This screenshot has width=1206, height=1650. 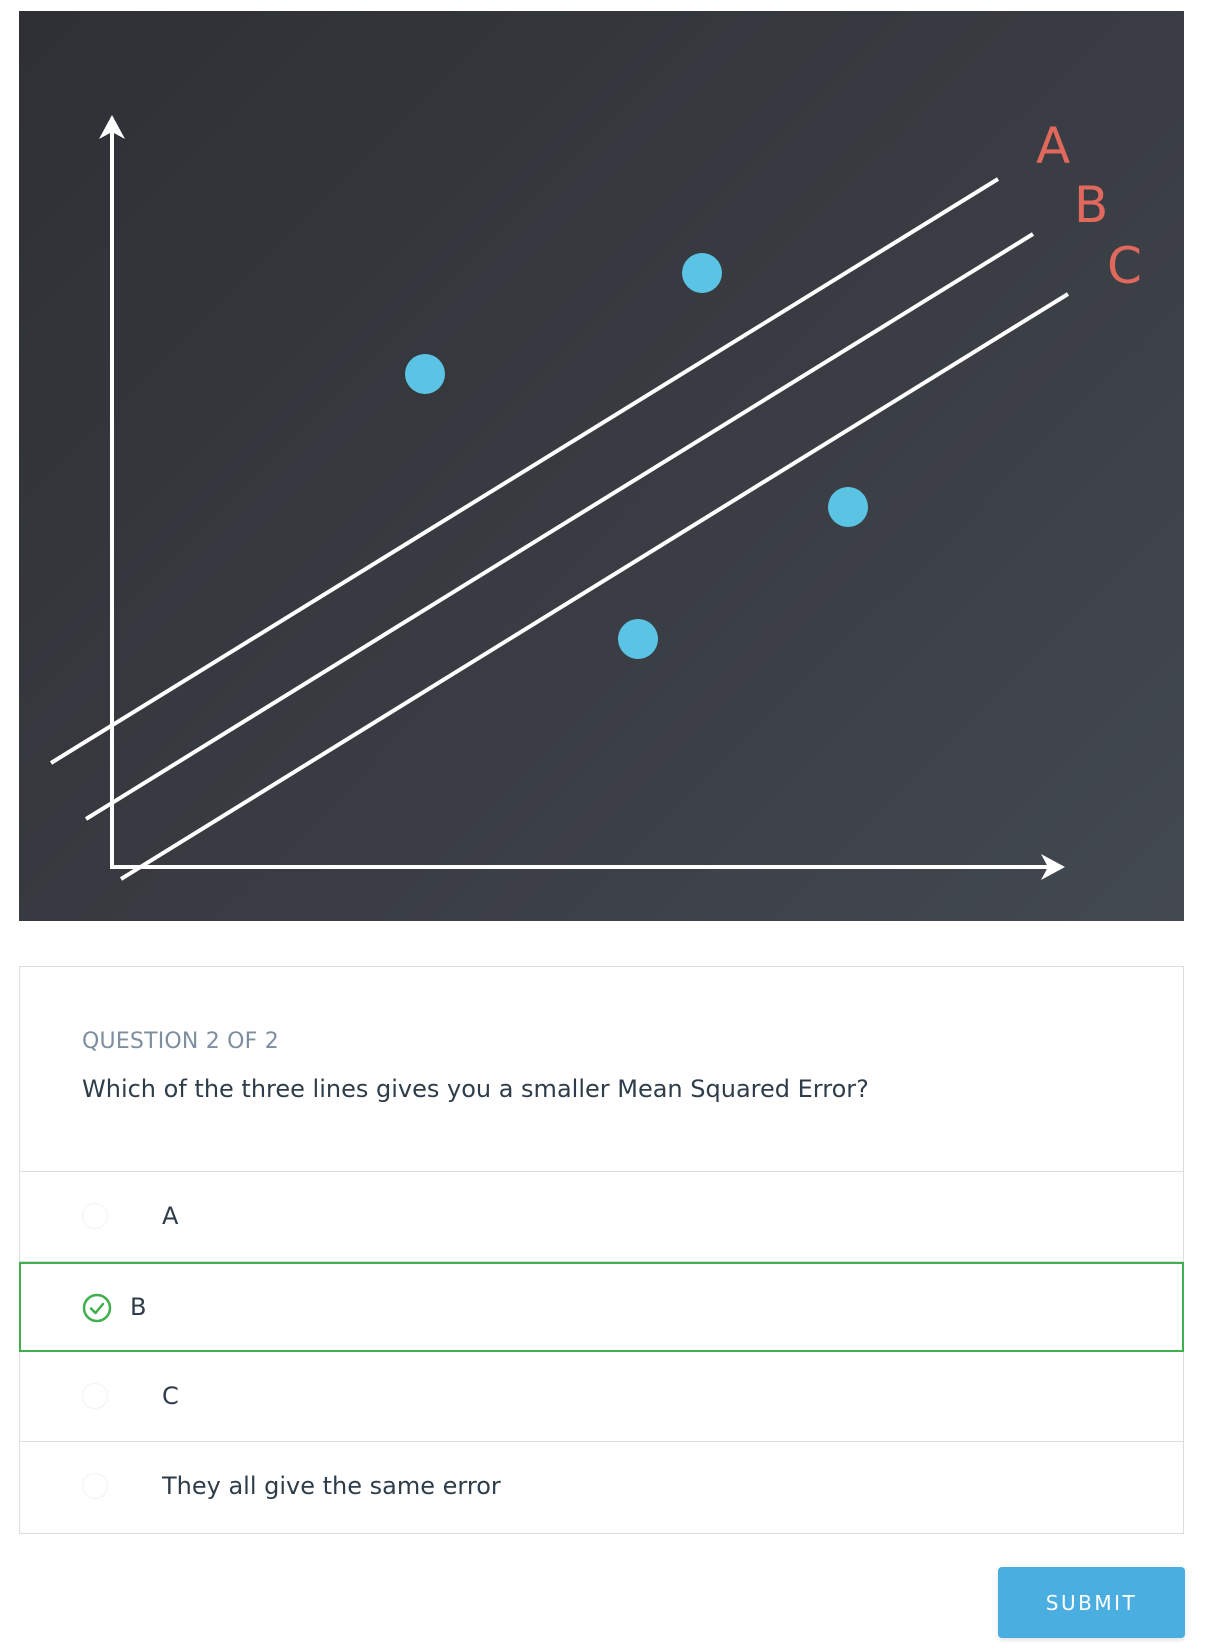 I want to click on option-c: C, so click(x=601, y=1397).